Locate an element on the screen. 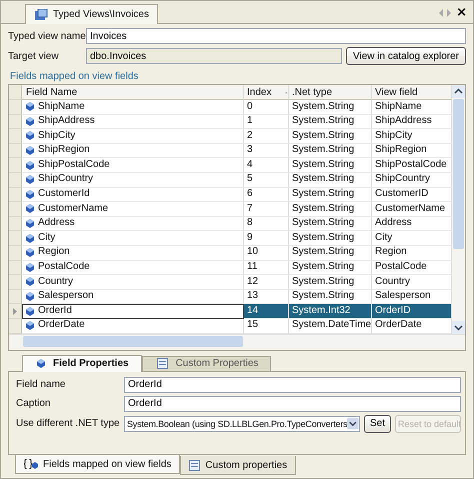 This screenshot has height=479, width=474. scroll-down-icon is located at coordinates (458, 327).